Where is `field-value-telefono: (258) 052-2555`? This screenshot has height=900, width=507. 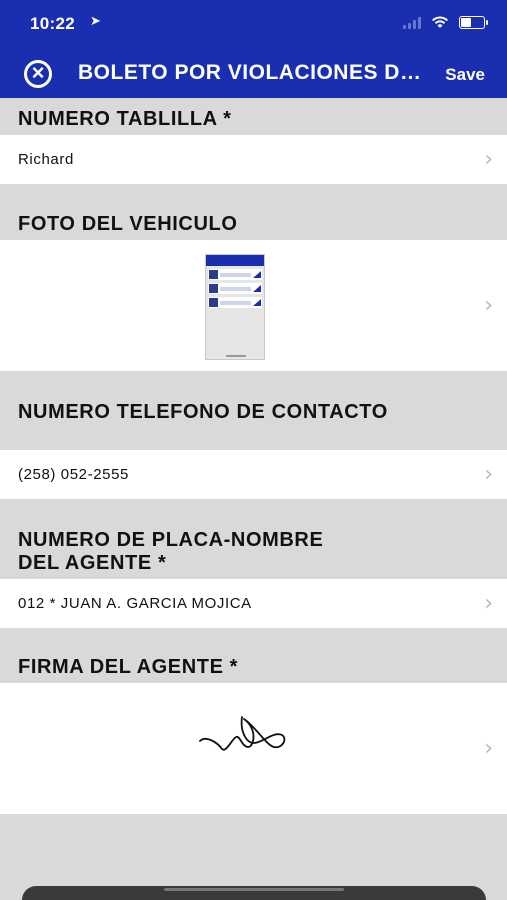
field-value-telefono: (258) 052-2555 is located at coordinates (73, 474).